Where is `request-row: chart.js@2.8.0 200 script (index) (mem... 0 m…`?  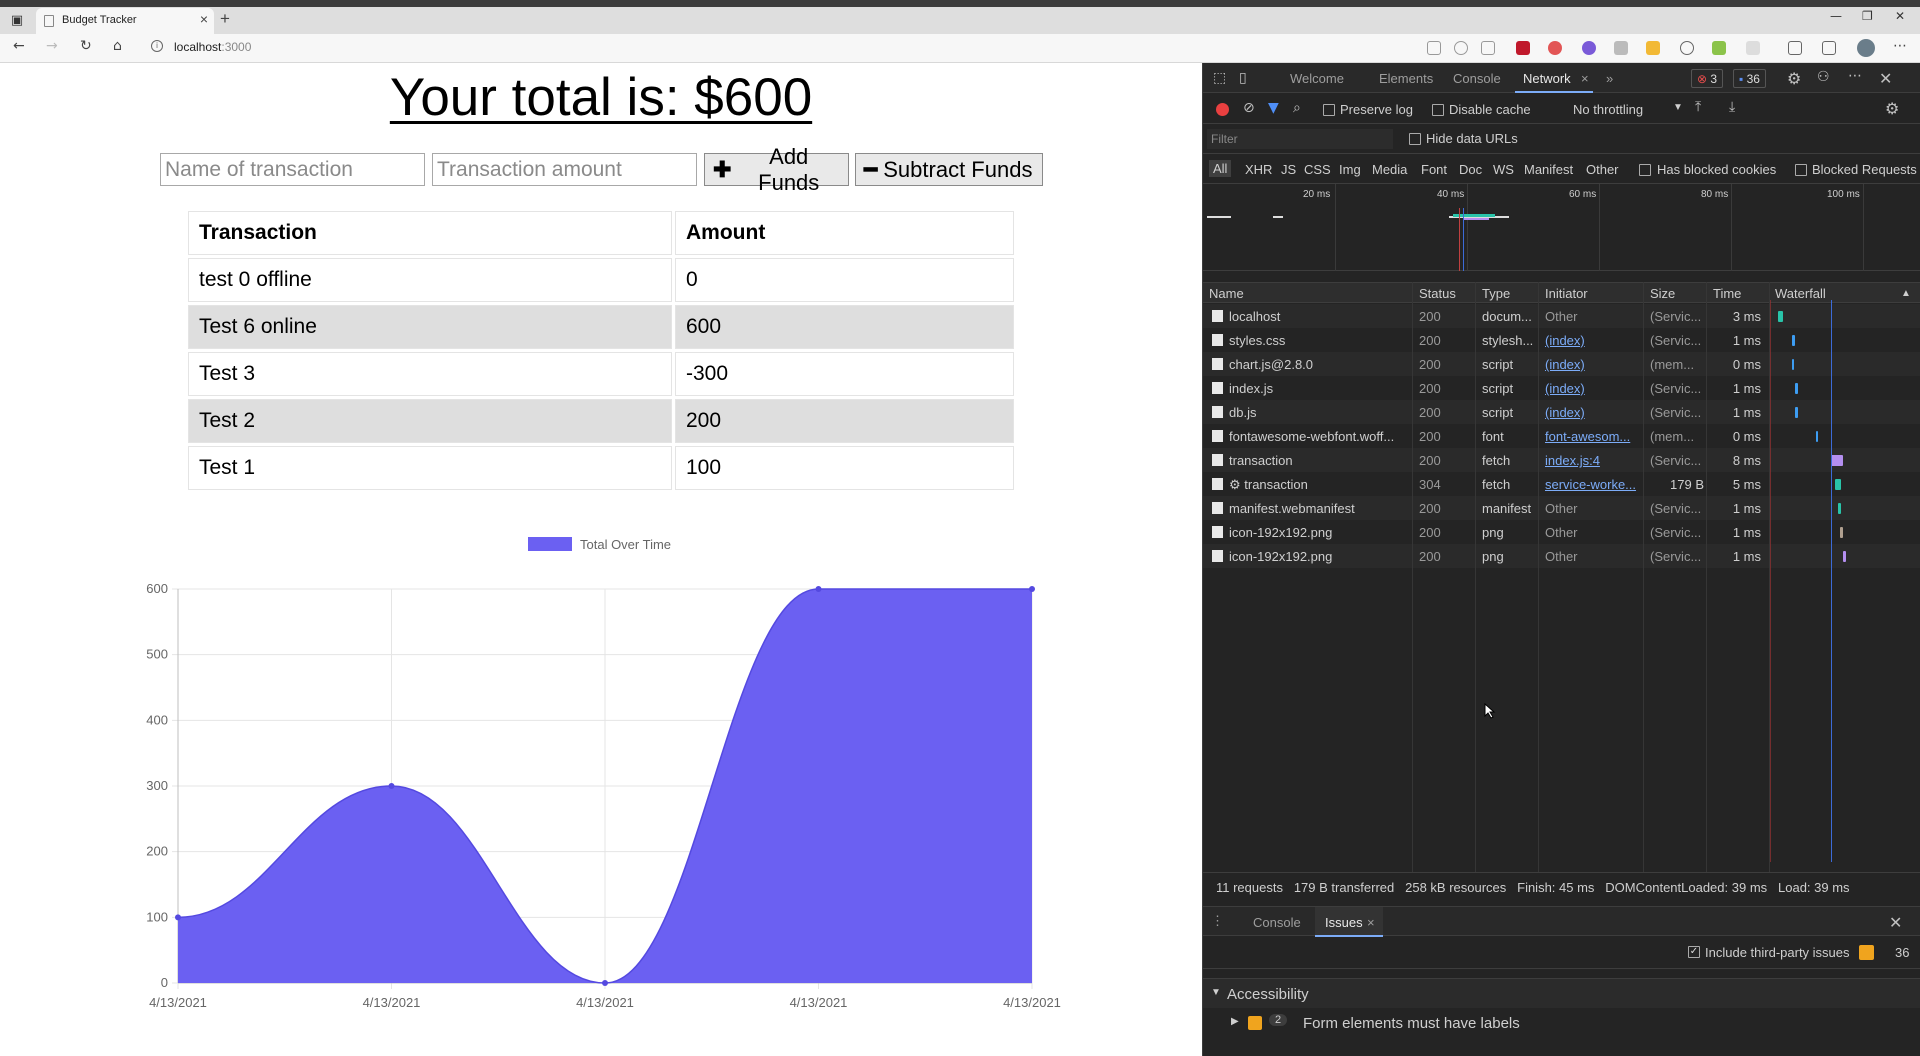 request-row: chart.js@2.8.0 200 script (index) (mem... 0 m… is located at coordinates (1561, 364).